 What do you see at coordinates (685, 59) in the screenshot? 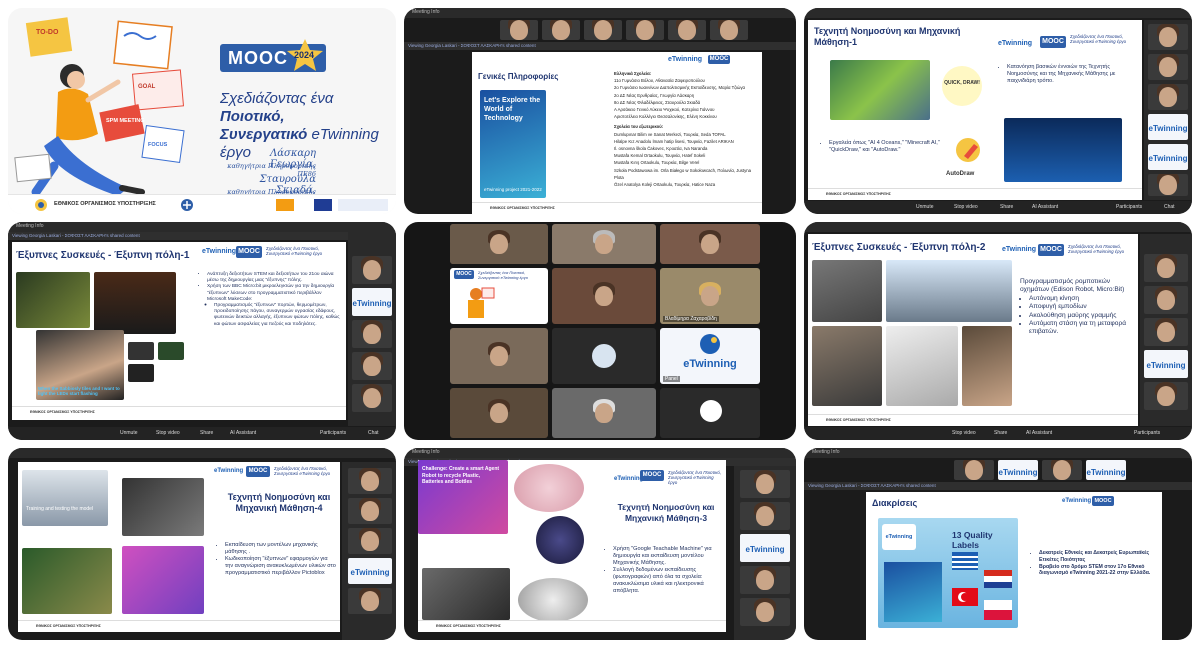
I see `etwinning-badge: eTwinning` at bounding box center [685, 59].